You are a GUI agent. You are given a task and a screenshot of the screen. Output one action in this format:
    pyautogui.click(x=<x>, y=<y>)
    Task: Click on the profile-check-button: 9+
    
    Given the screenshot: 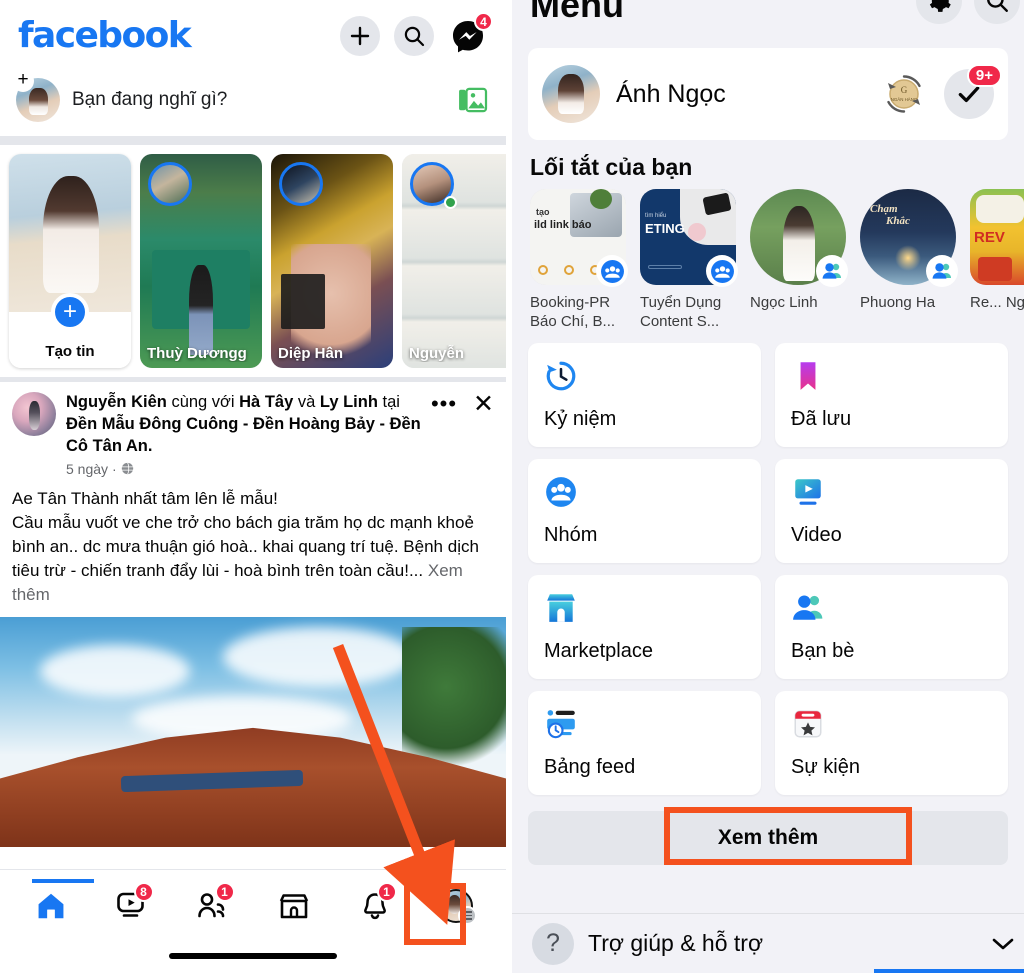 What is the action you would take?
    pyautogui.click(x=973, y=91)
    